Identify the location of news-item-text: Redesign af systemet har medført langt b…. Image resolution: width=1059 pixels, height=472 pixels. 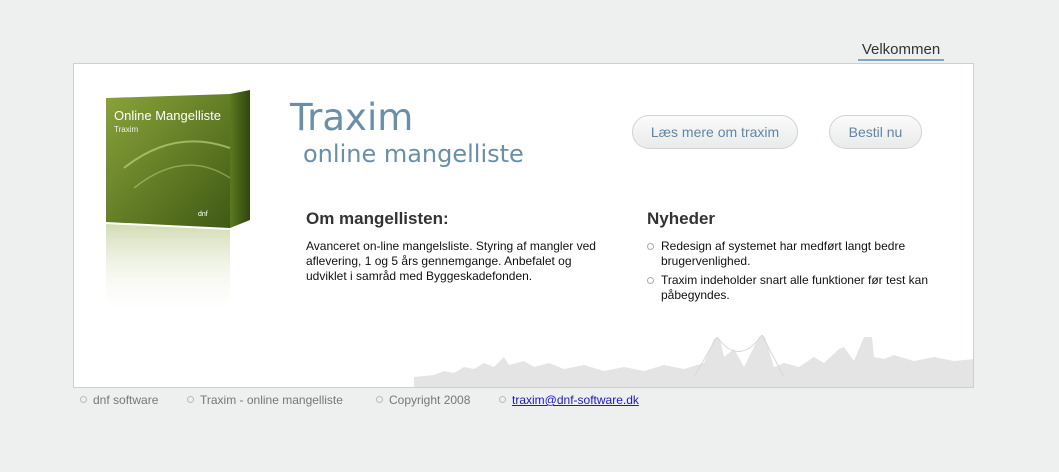
(783, 253).